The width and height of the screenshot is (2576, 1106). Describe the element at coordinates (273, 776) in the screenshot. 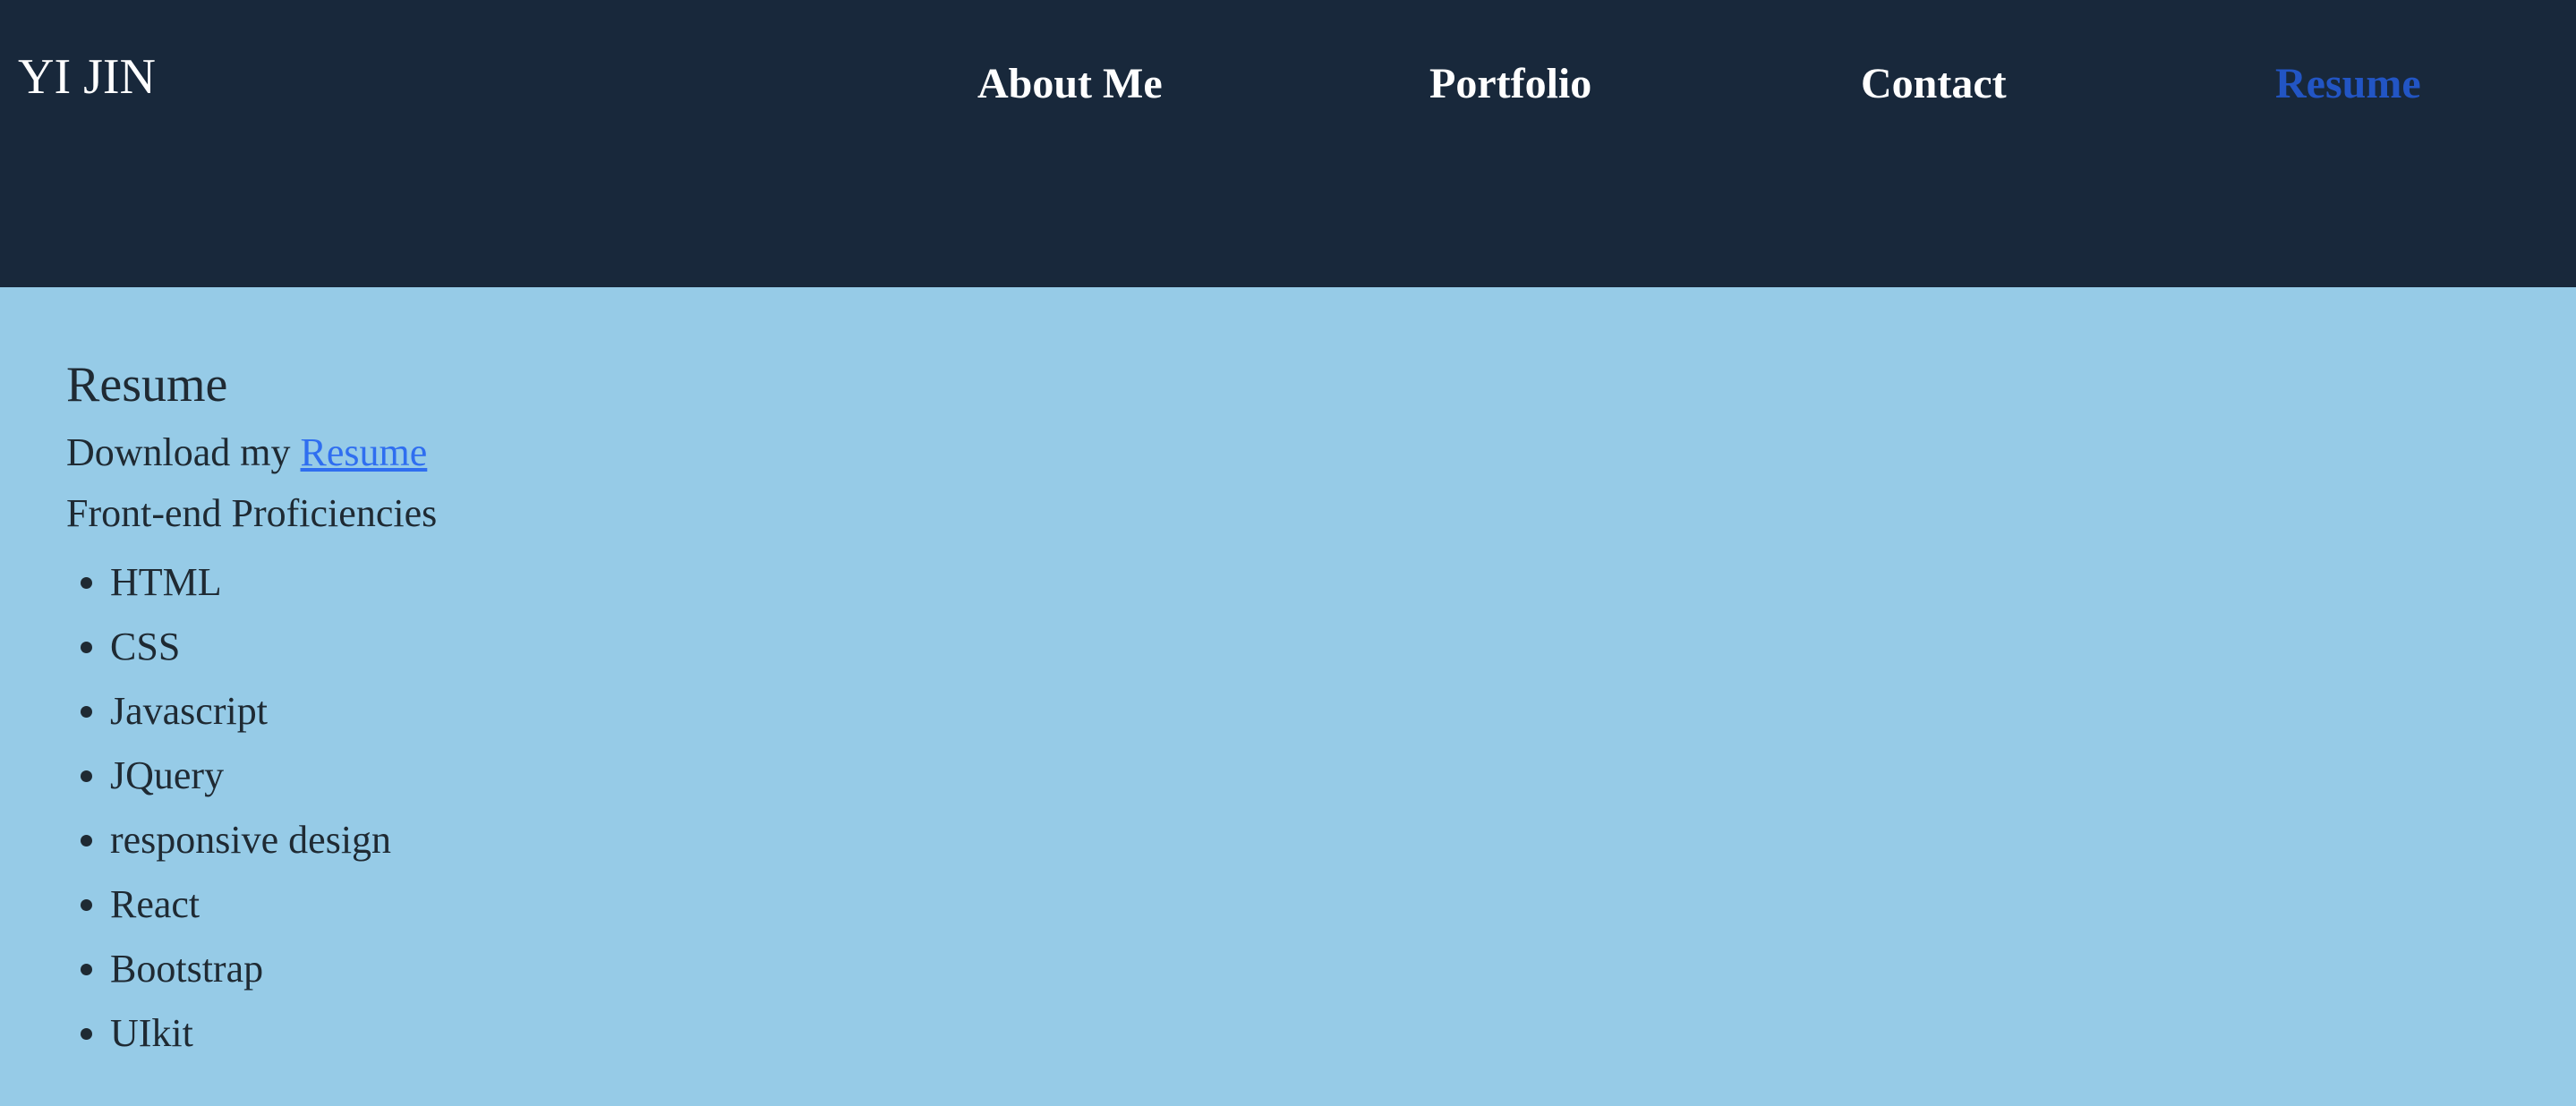

I see `skill-item: JQuery` at that location.